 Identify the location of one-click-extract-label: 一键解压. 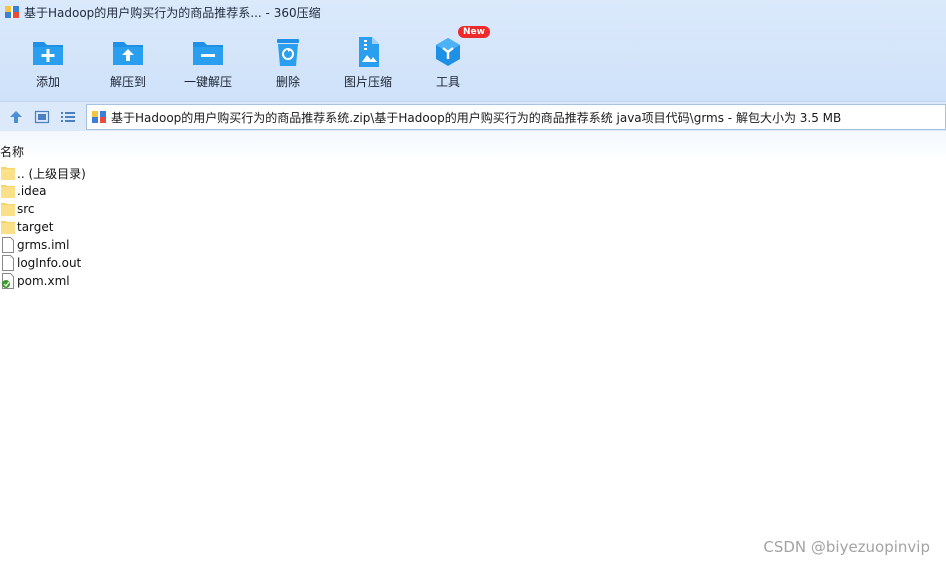
(207, 82).